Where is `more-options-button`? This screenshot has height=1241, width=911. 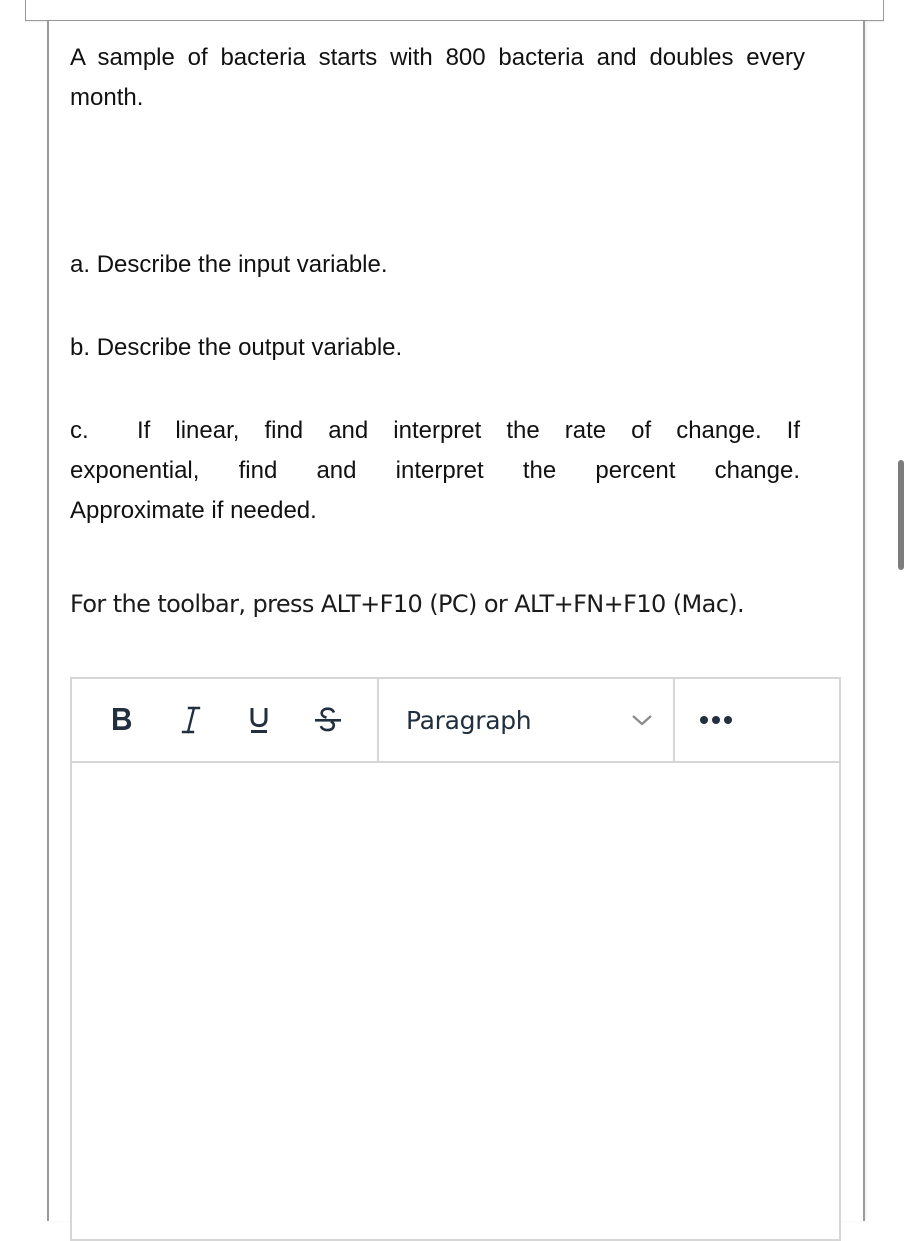
more-options-button is located at coordinates (755, 720).